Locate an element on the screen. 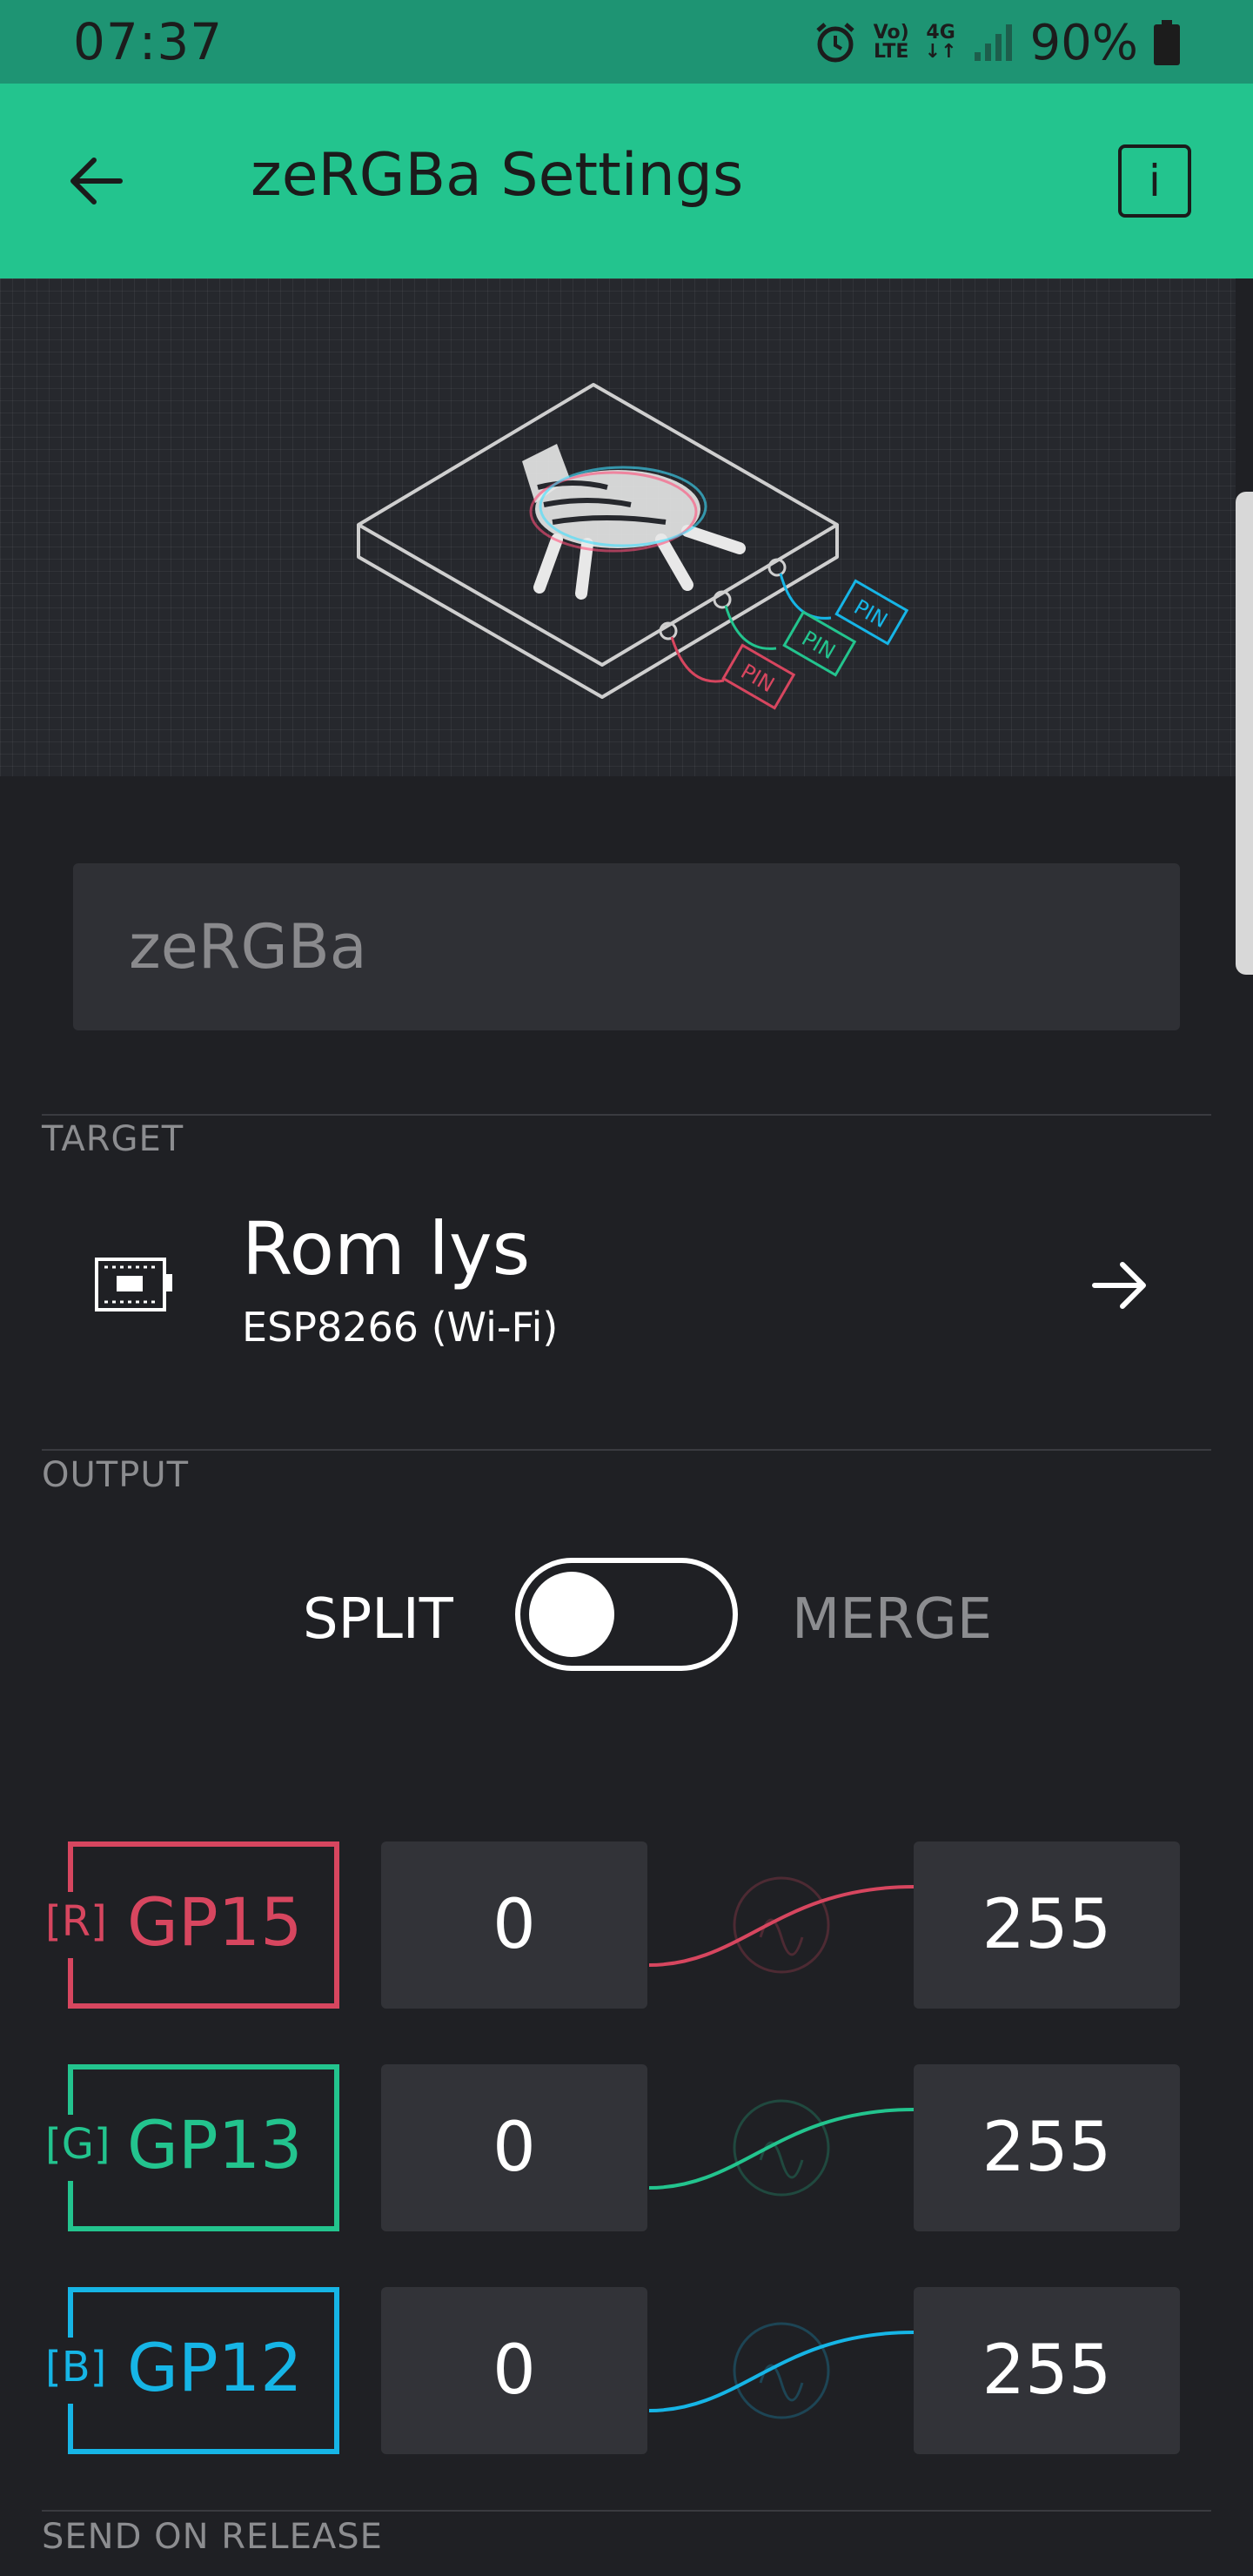 The image size is (1253, 2576). split-merge-switch is located at coordinates (626, 1614).